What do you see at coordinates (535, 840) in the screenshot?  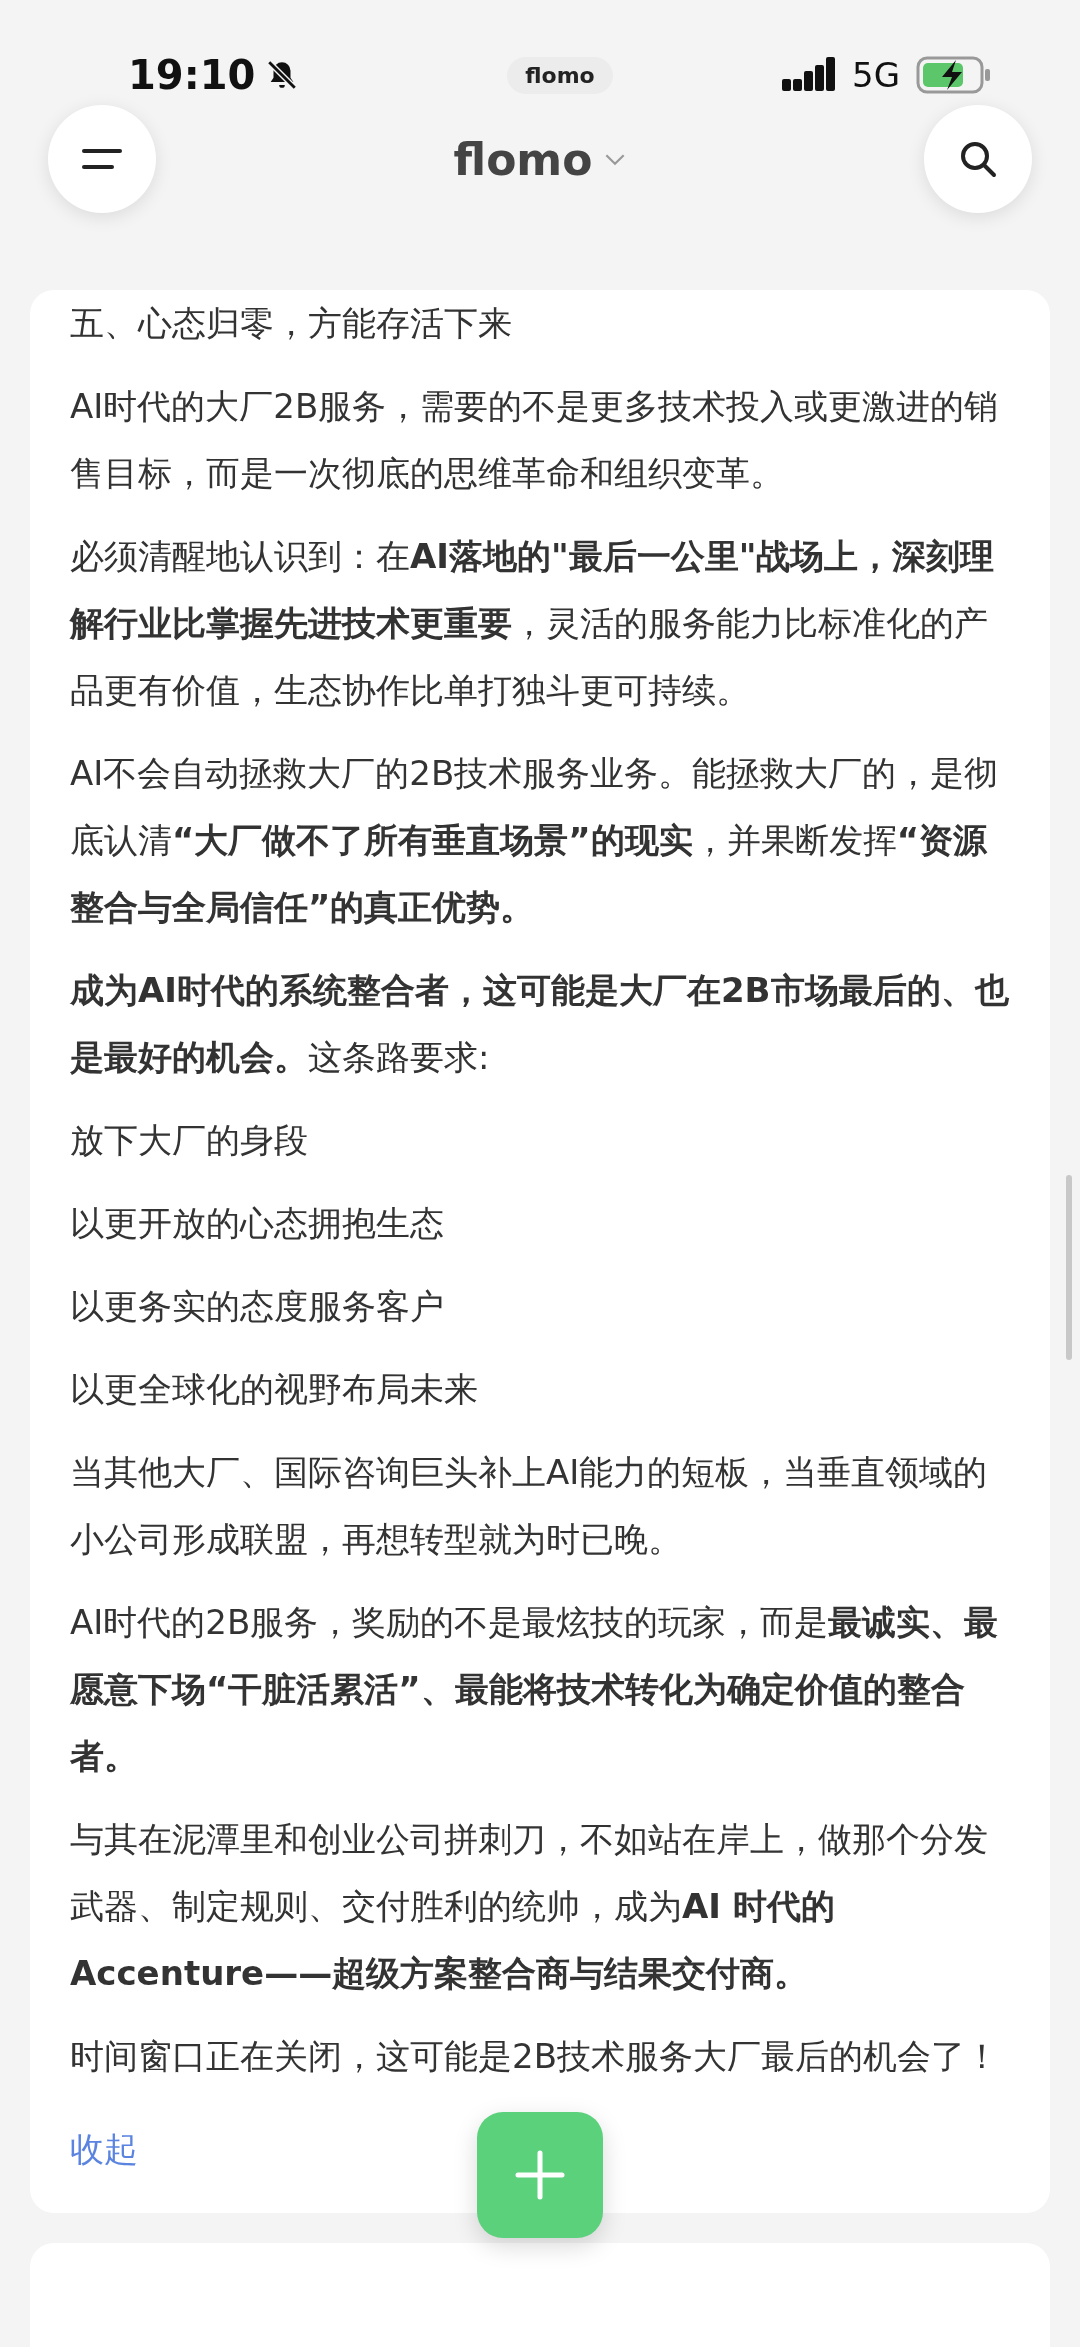 I see `memo-paragraph: AI不会自动拯救大厂的2B技术服务业务。能拯救大厂的，是彻底认清“大厂做不了所有垂直场景”的现实，并果断发挥“资源整合与全局信任”的真正优势。` at bounding box center [535, 840].